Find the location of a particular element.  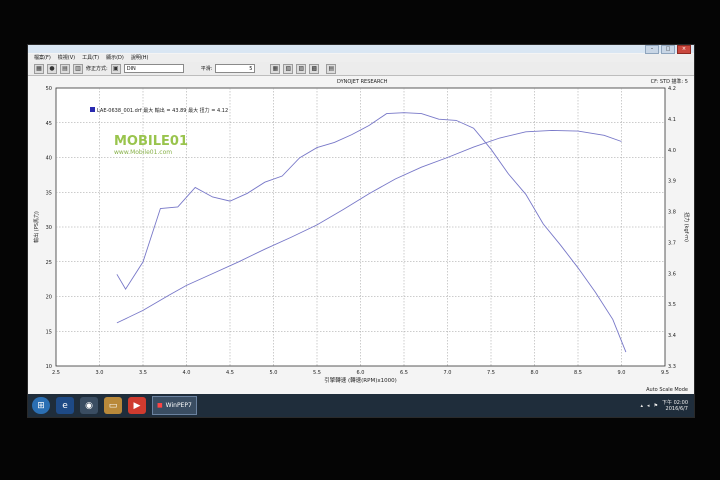

y2-tick-label: 4.0 is located at coordinates (672, 151).